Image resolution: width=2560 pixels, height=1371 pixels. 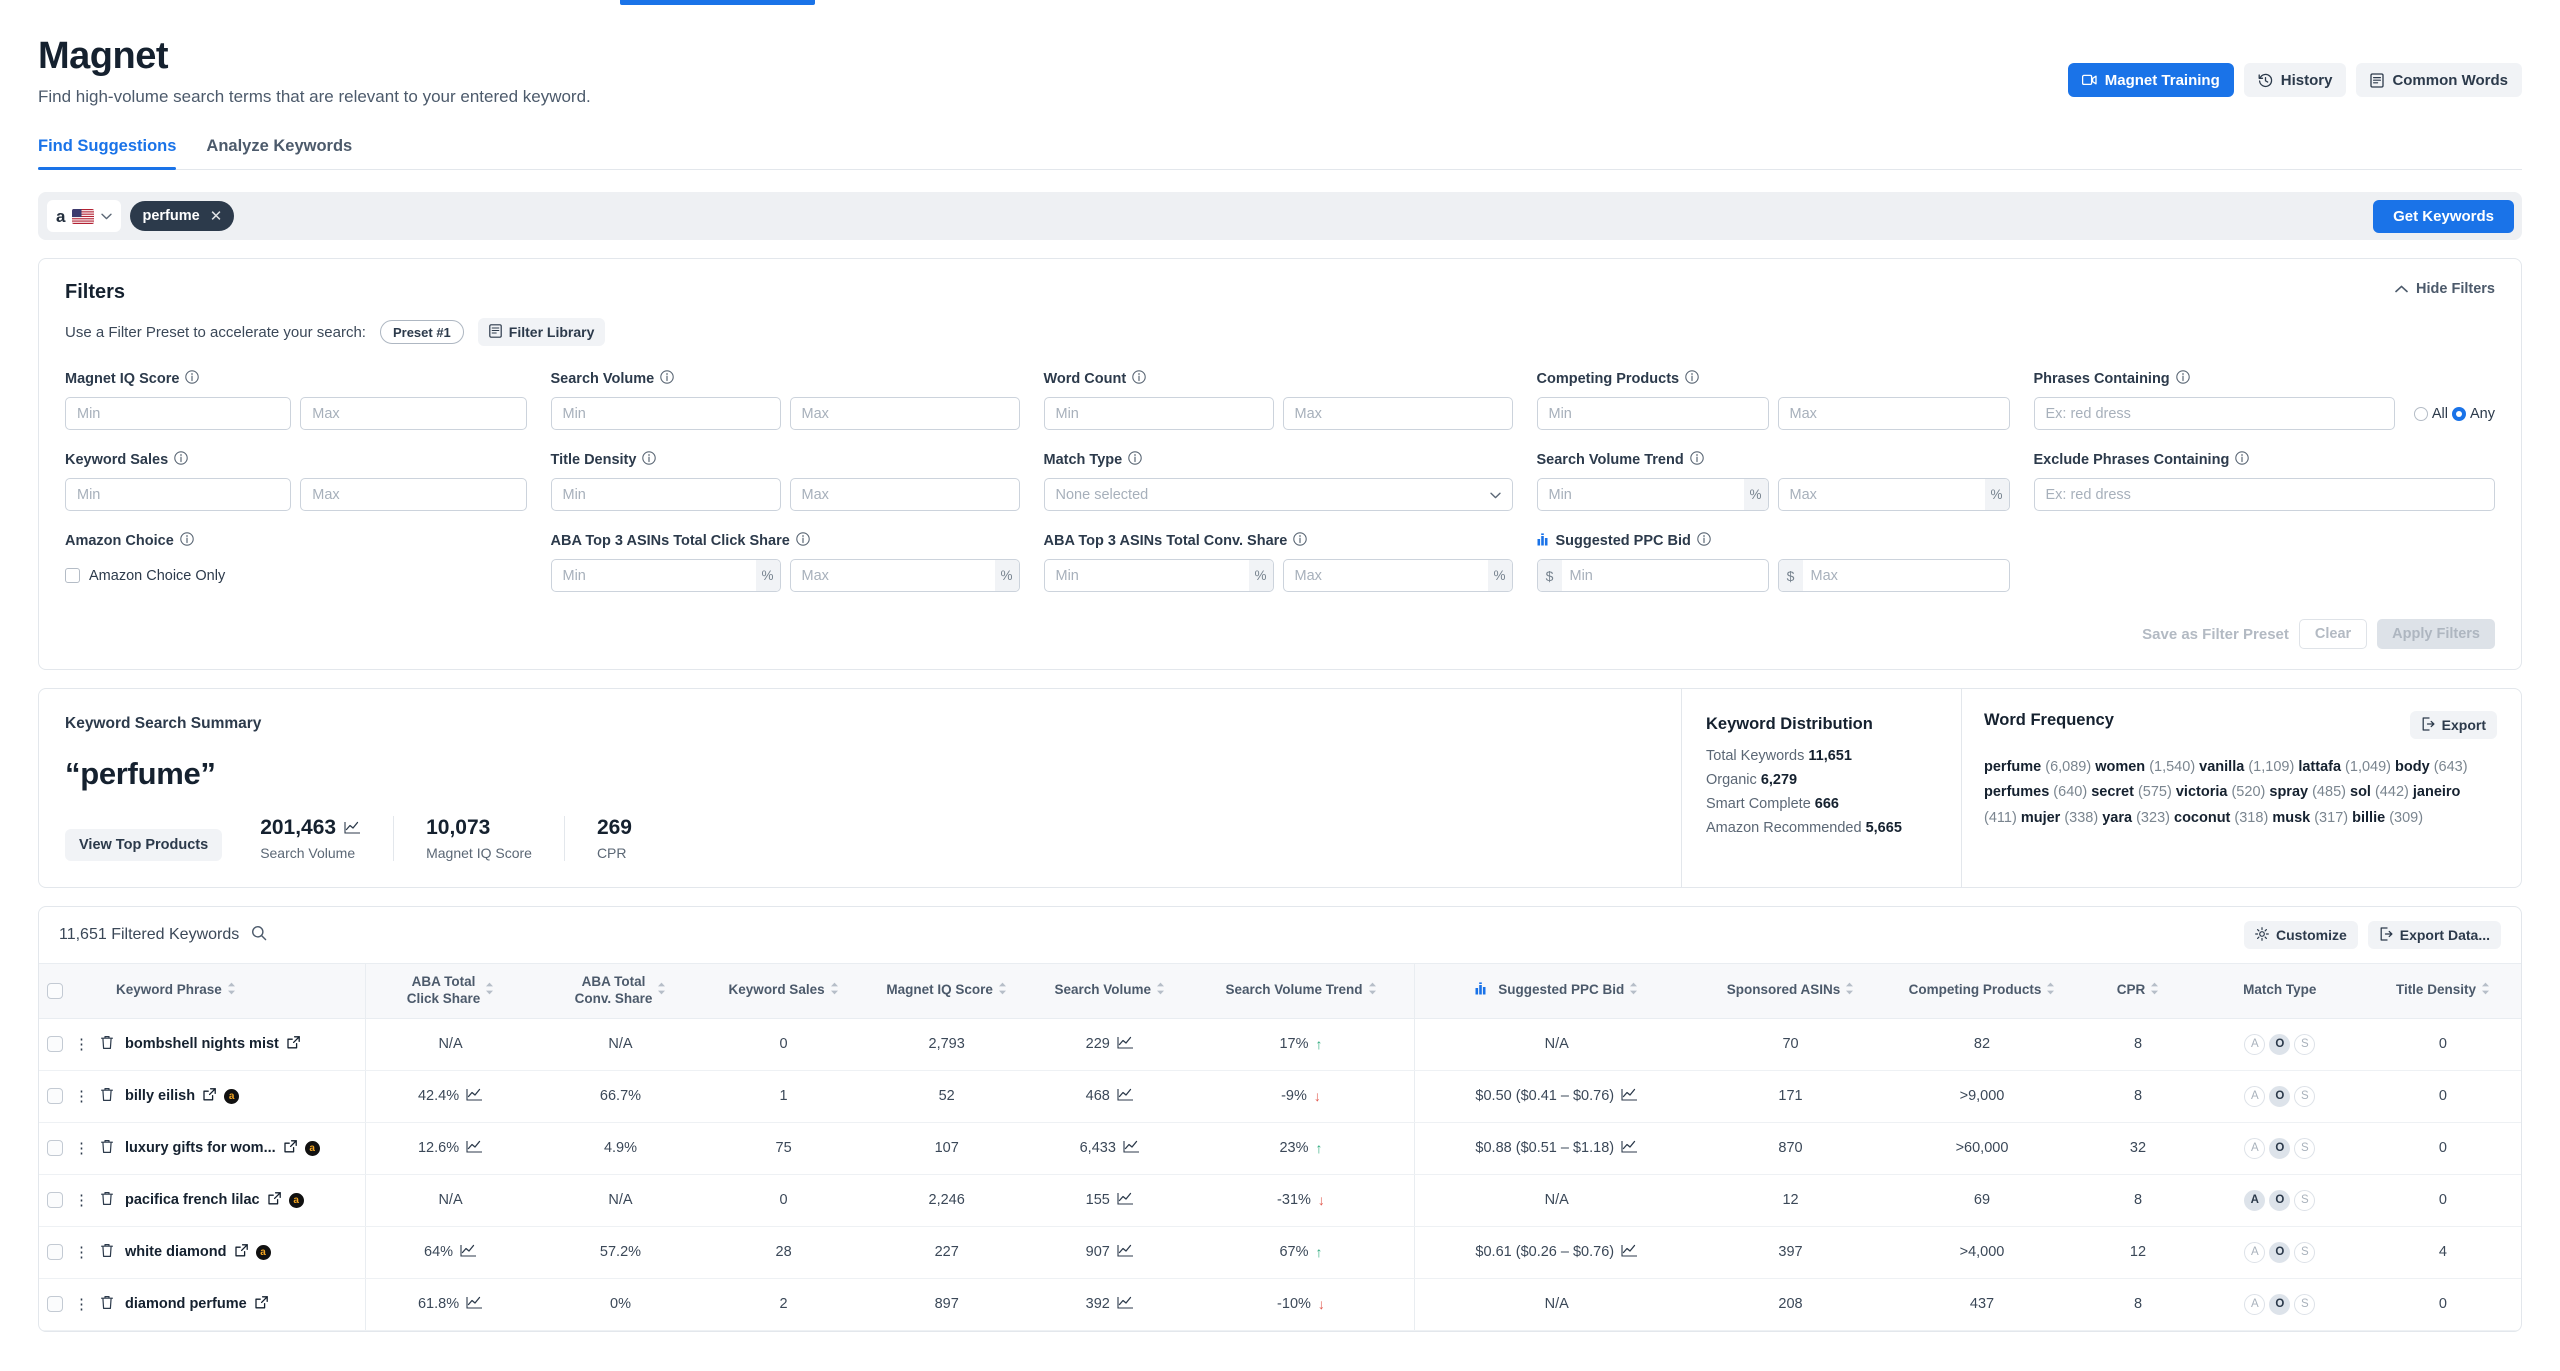 What do you see at coordinates (1278, 494) in the screenshot?
I see `match-type-select: None selected` at bounding box center [1278, 494].